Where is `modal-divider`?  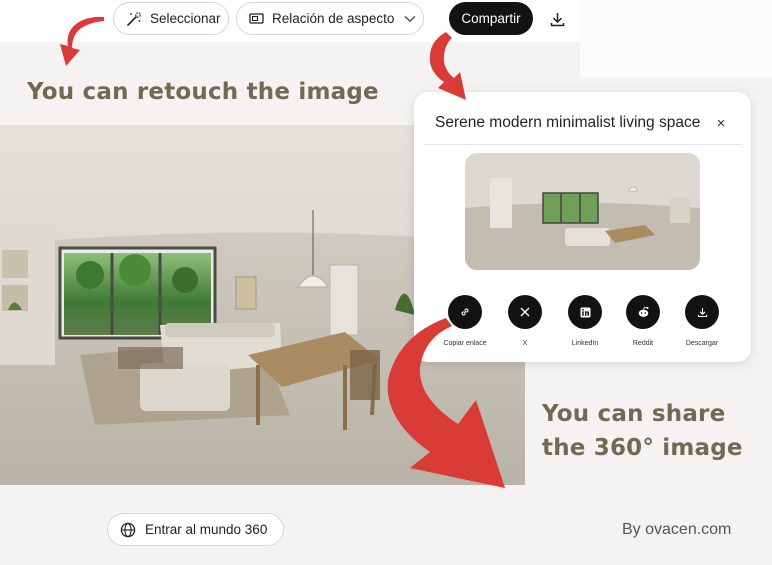 modal-divider is located at coordinates (583, 144).